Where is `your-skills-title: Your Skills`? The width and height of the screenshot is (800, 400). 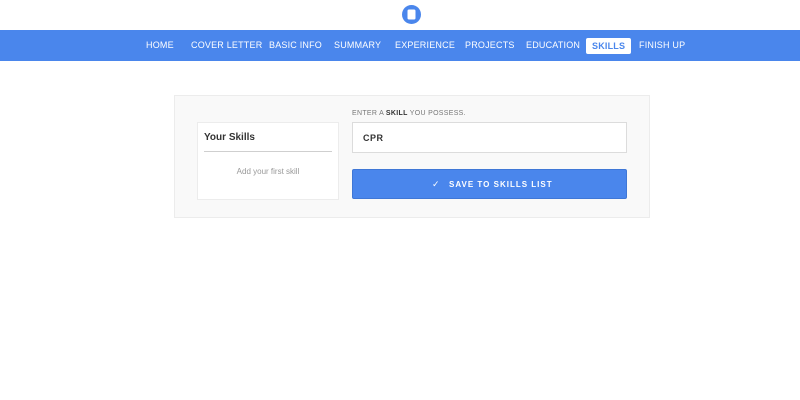
your-skills-title: Your Skills is located at coordinates (229, 137).